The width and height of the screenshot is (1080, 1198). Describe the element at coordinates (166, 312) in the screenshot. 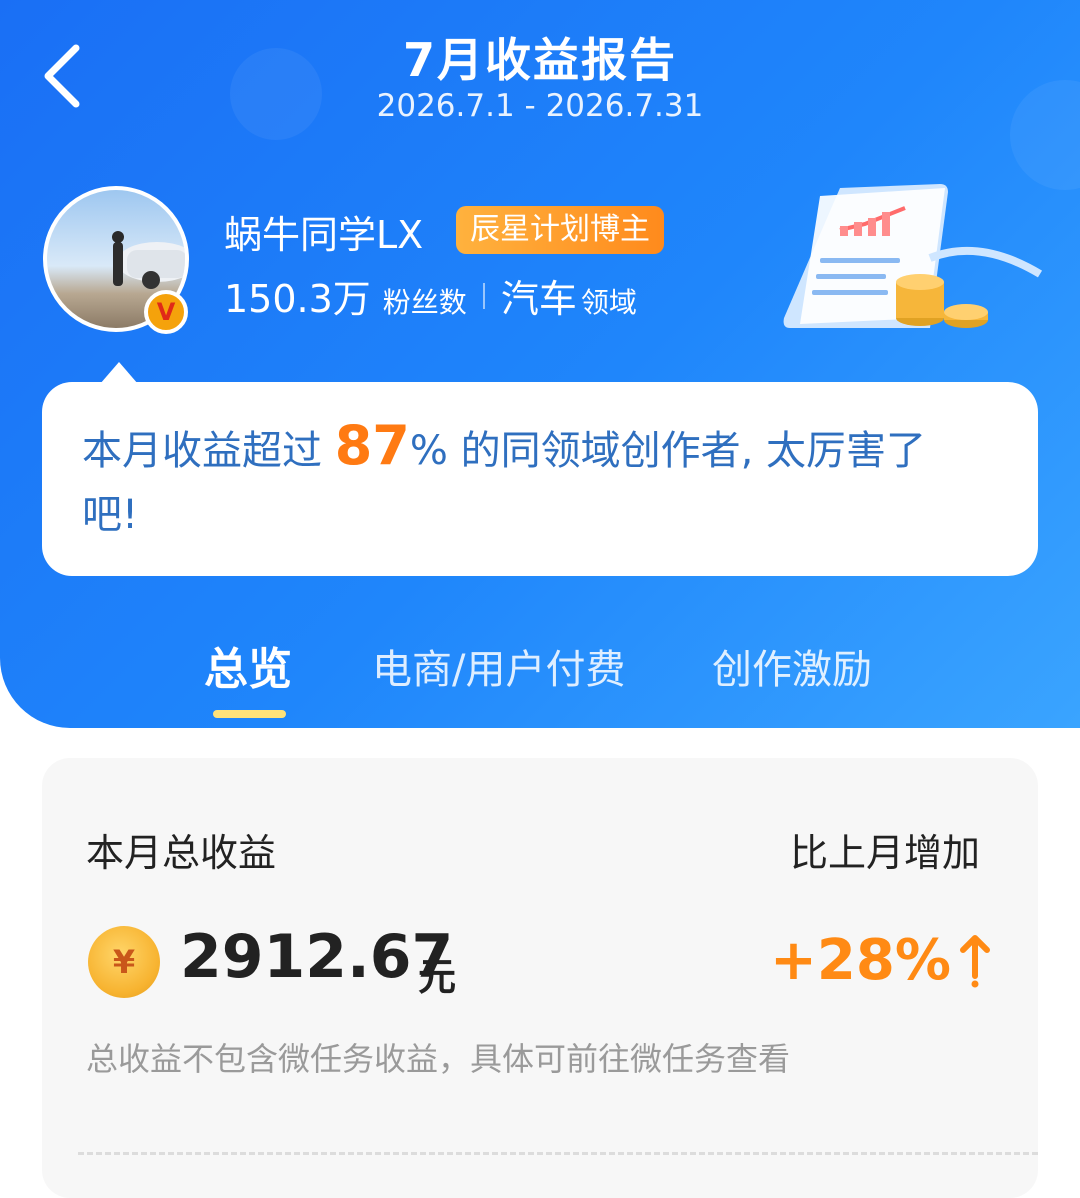

I see `verified-badge: V` at that location.